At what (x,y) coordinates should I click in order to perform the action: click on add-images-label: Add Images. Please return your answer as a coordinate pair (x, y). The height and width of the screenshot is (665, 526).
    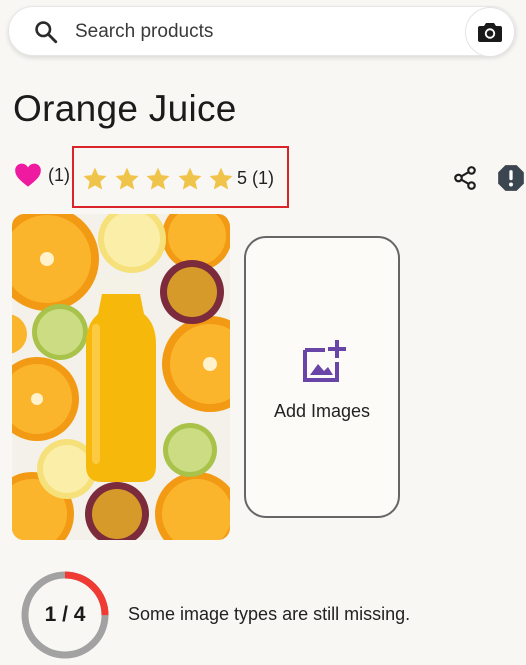
    Looking at the image, I should click on (322, 411).